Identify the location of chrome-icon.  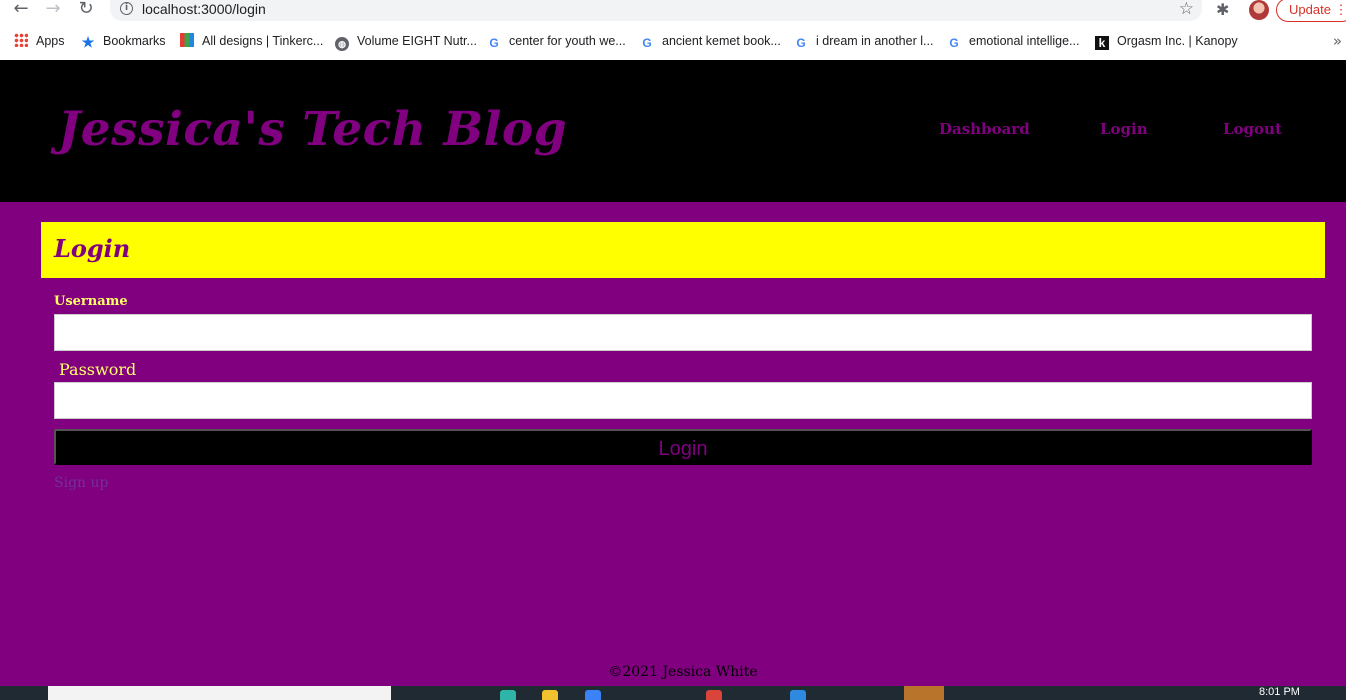
(714, 695).